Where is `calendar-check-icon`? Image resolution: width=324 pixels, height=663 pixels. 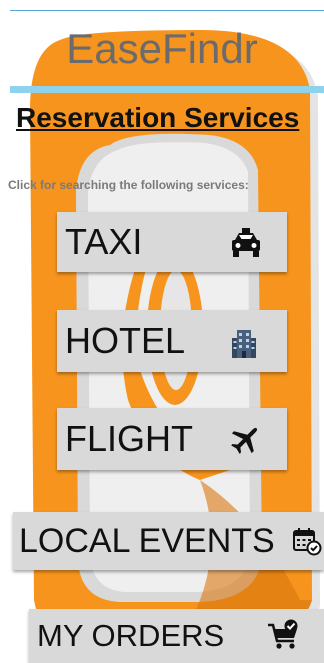
calendar-check-icon is located at coordinates (307, 541).